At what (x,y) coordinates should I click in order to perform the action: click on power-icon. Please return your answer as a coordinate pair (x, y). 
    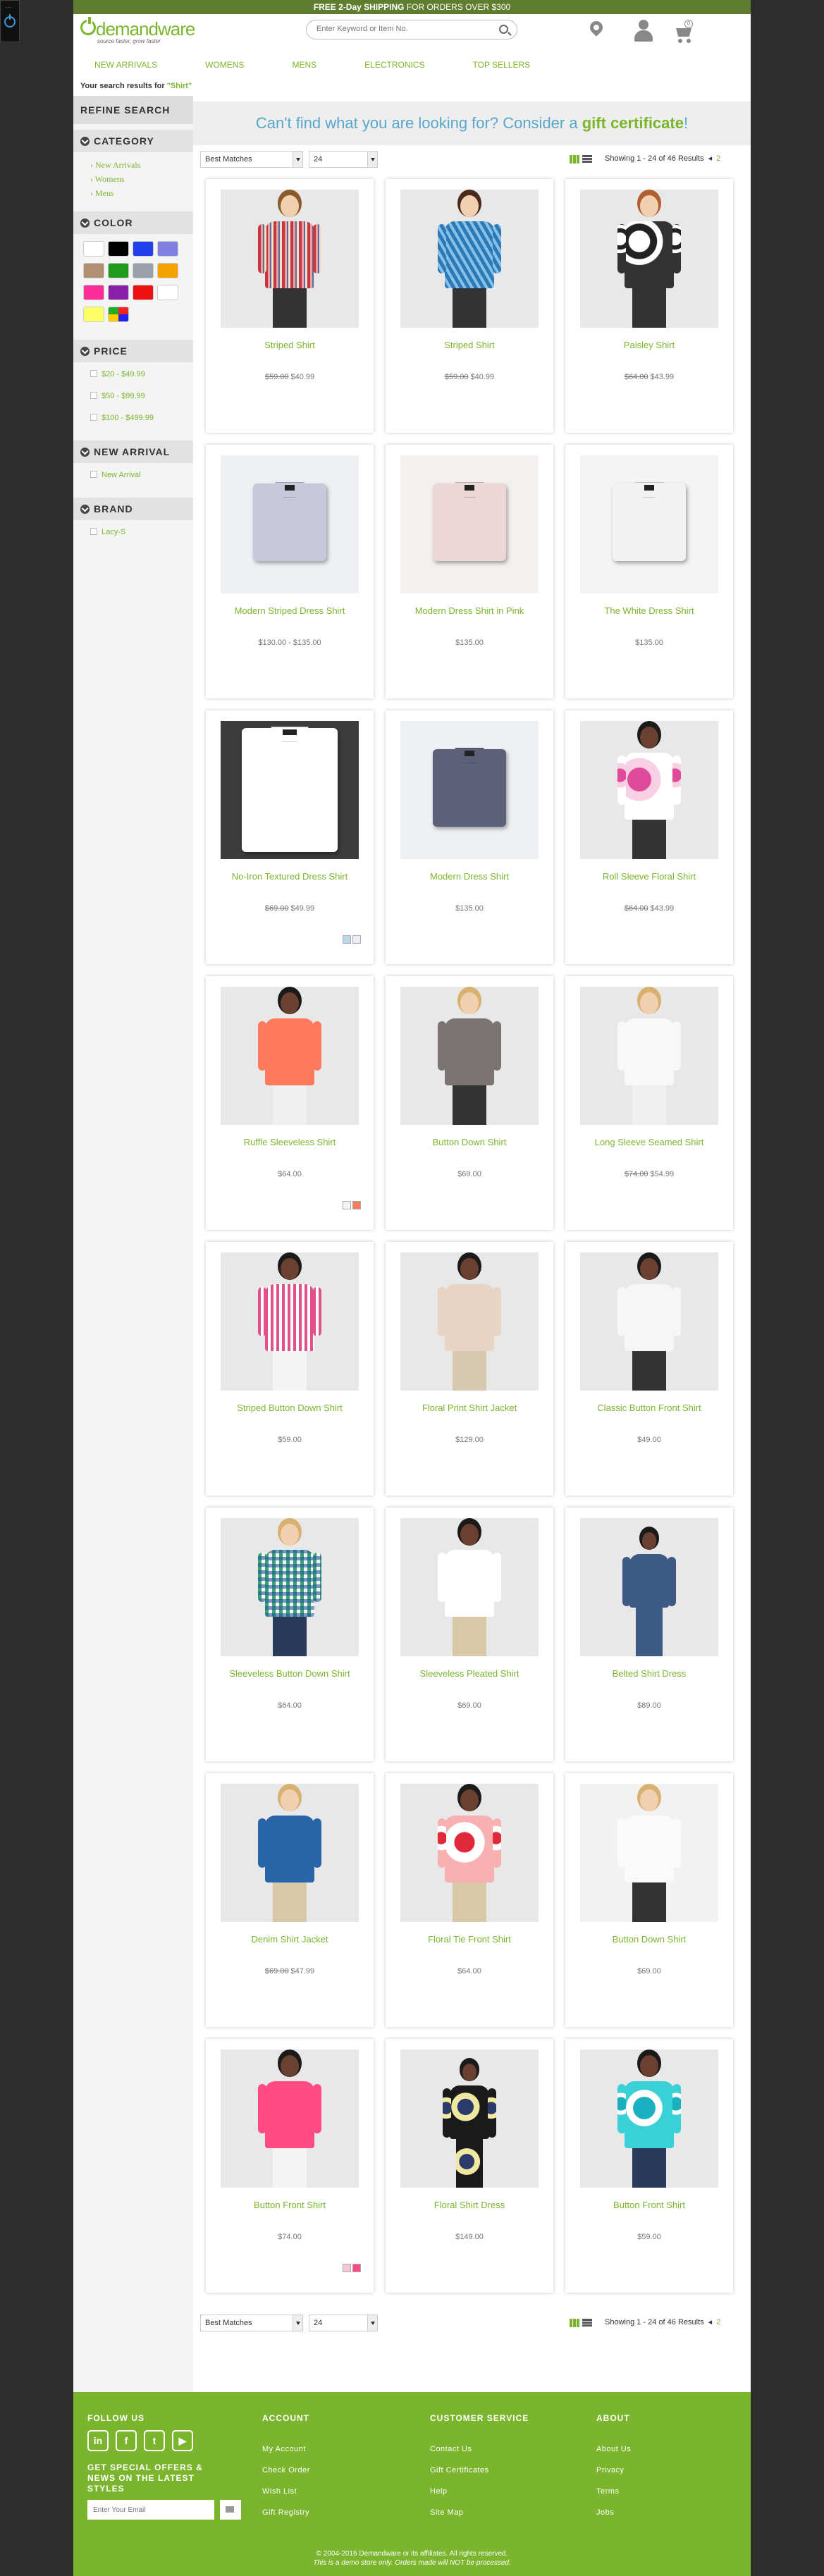
    Looking at the image, I should click on (10, 20).